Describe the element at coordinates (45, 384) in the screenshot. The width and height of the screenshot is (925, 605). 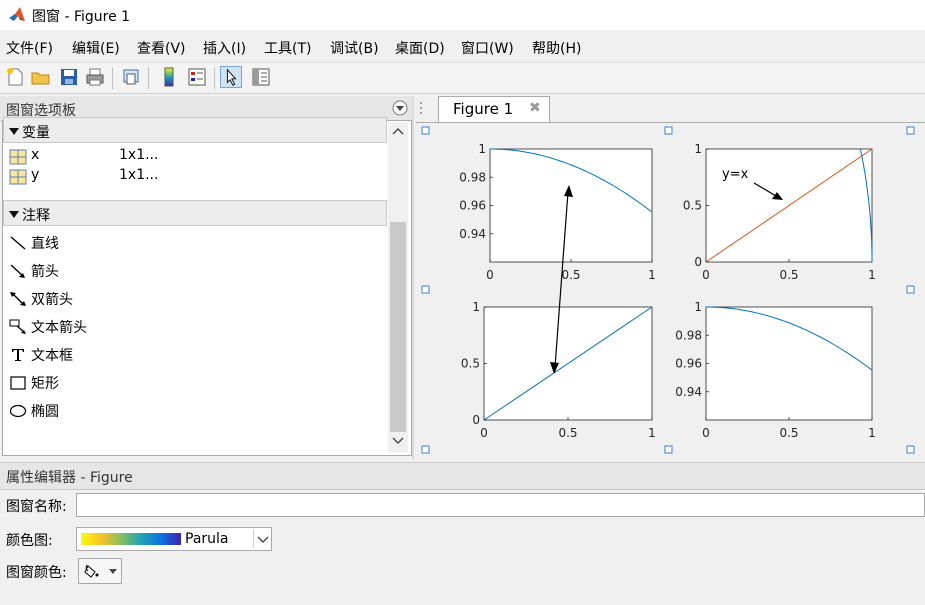
I see `annotation-label: 矩形` at that location.